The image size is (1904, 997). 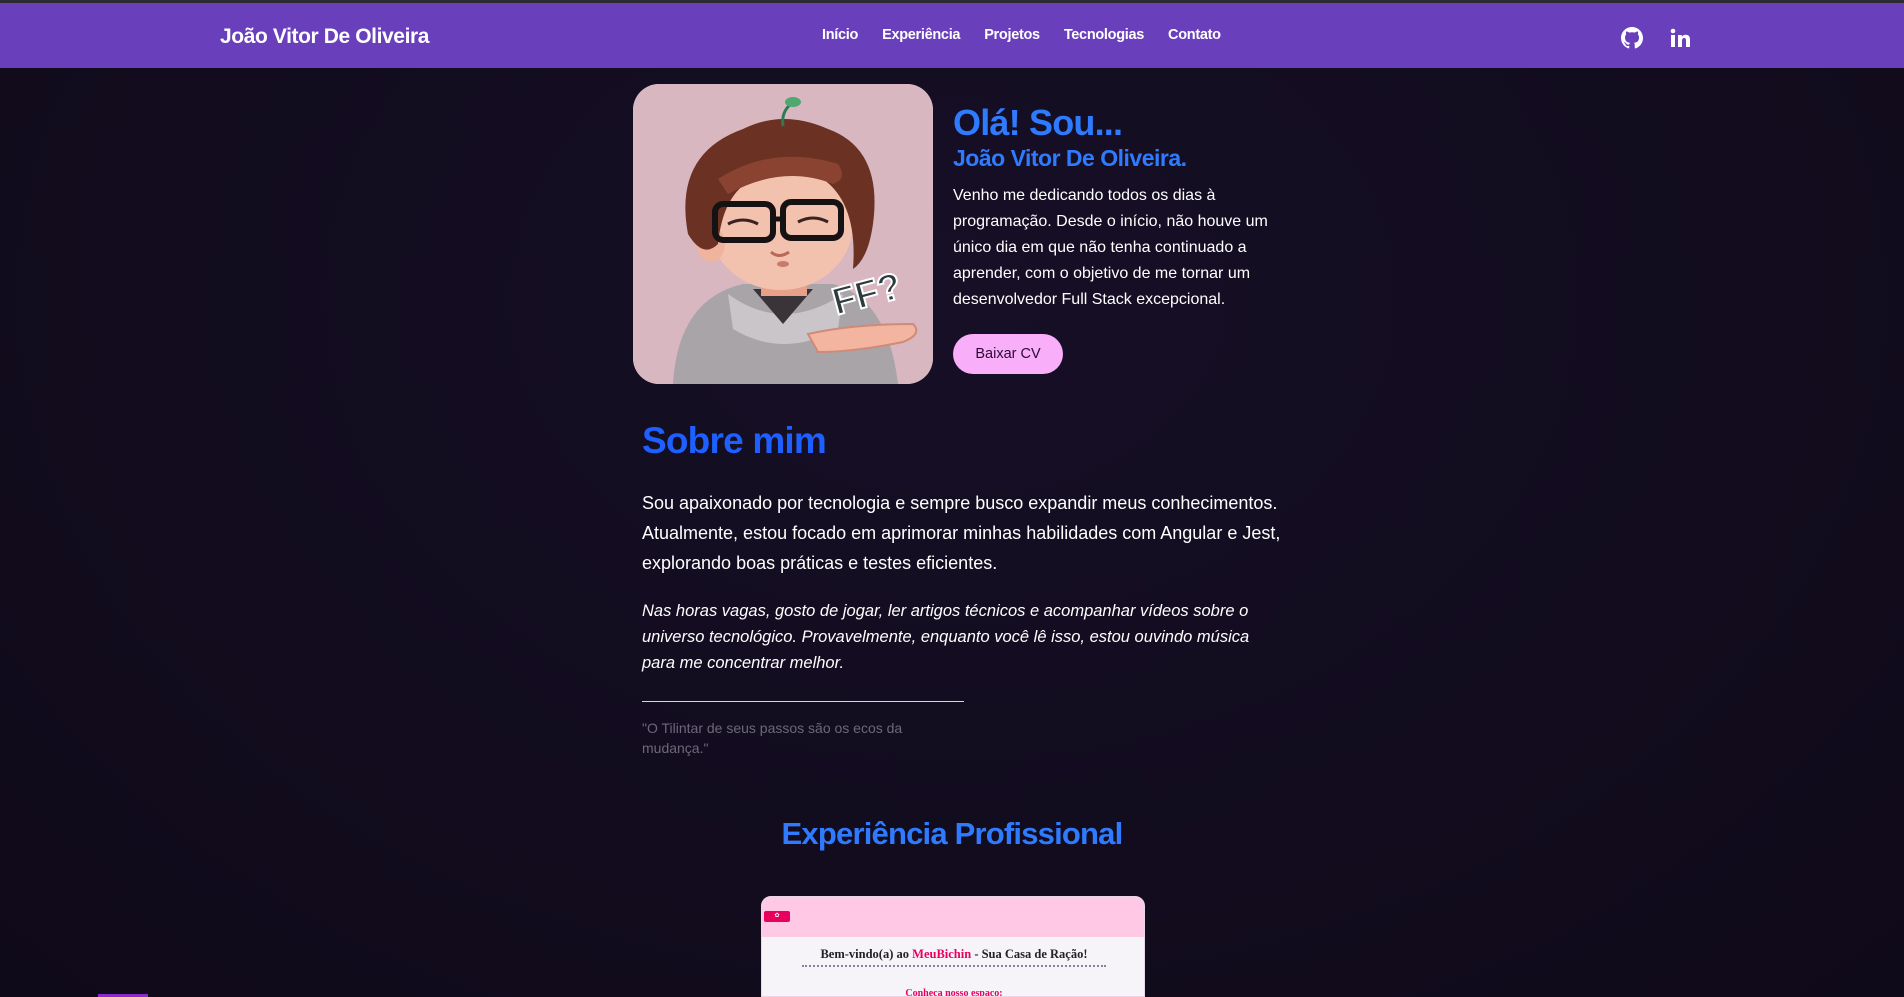 What do you see at coordinates (953, 917) in the screenshot?
I see `preview-header: ✿` at bounding box center [953, 917].